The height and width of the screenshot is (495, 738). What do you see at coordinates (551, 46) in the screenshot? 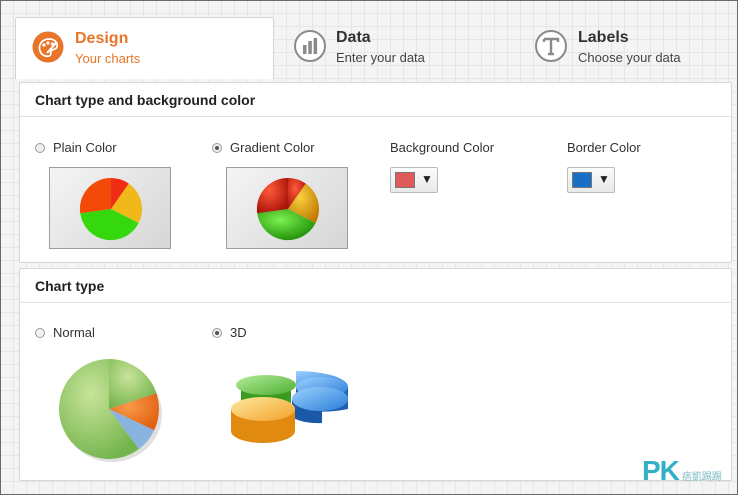
I see `text-tool-icon` at bounding box center [551, 46].